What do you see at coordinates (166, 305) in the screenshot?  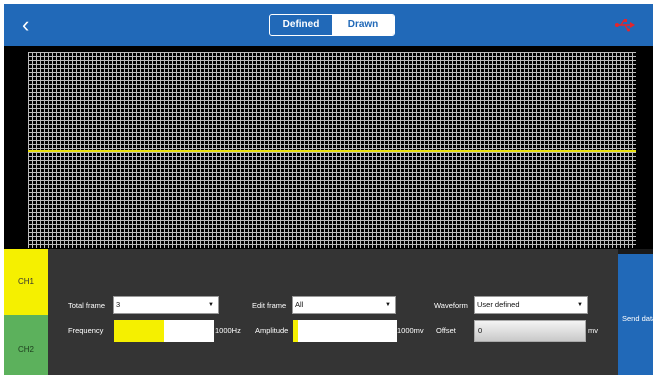 I see `total-frame-select: 3 ▼` at bounding box center [166, 305].